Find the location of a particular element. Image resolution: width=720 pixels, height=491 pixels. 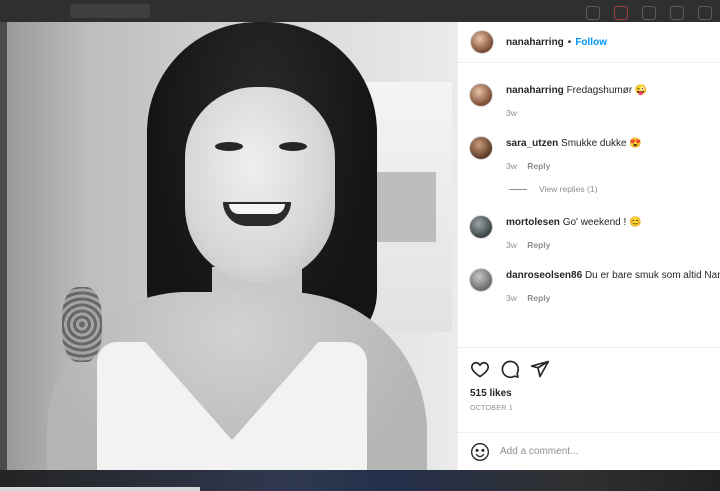

caption-time: 3w is located at coordinates (511, 113).